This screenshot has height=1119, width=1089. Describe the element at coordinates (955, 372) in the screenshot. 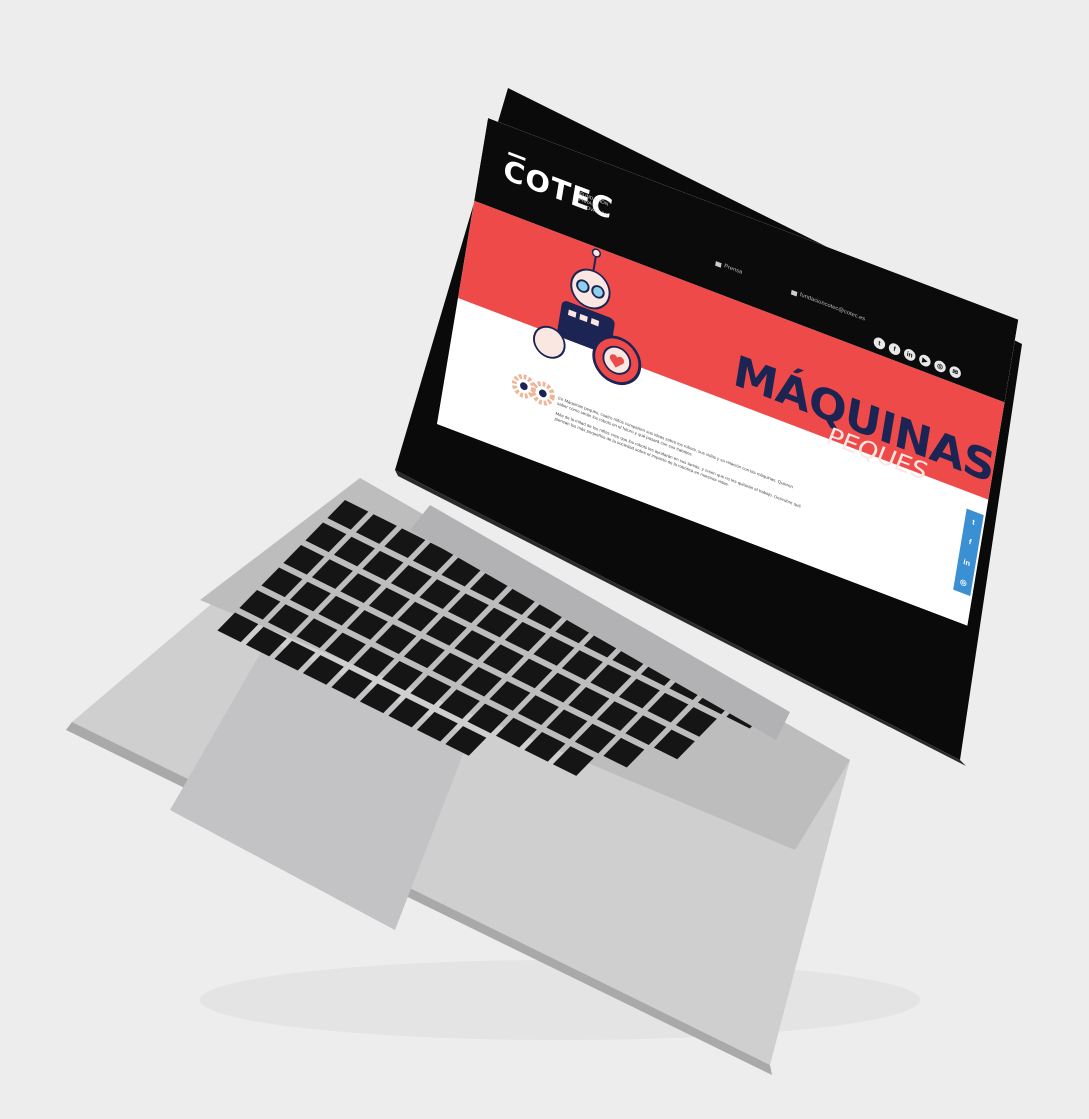

I see `email-icon: ✉` at that location.